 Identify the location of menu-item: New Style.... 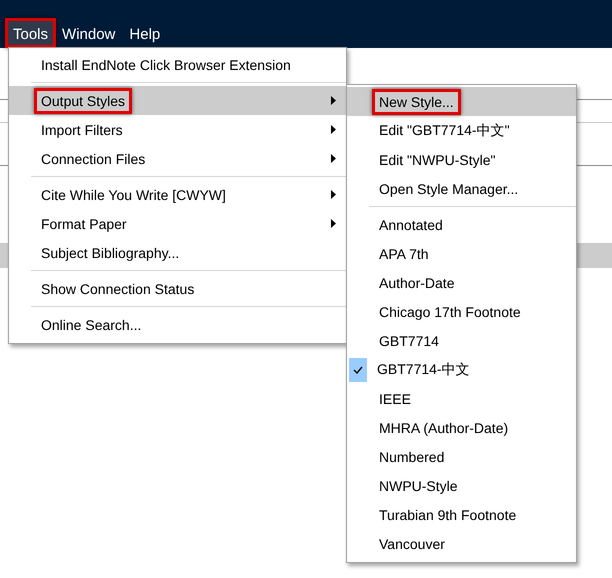
(461, 101).